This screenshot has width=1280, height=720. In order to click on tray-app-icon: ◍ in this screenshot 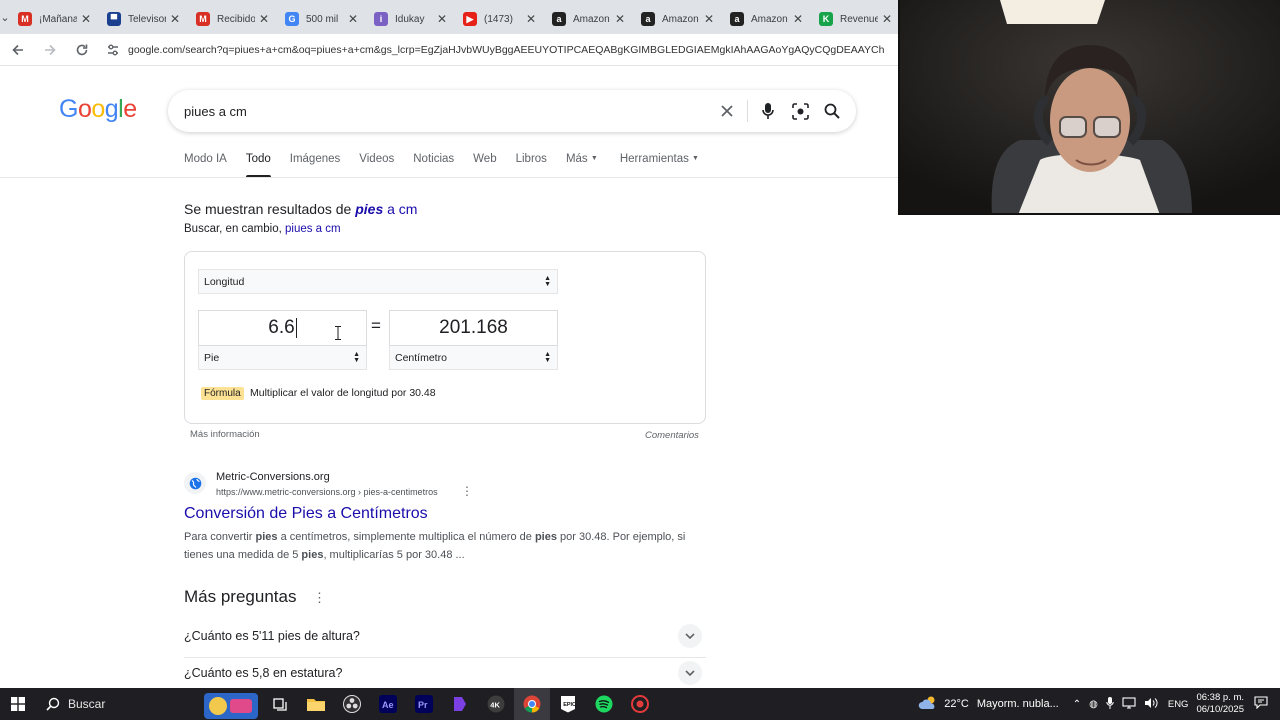, I will do `click(1093, 704)`.